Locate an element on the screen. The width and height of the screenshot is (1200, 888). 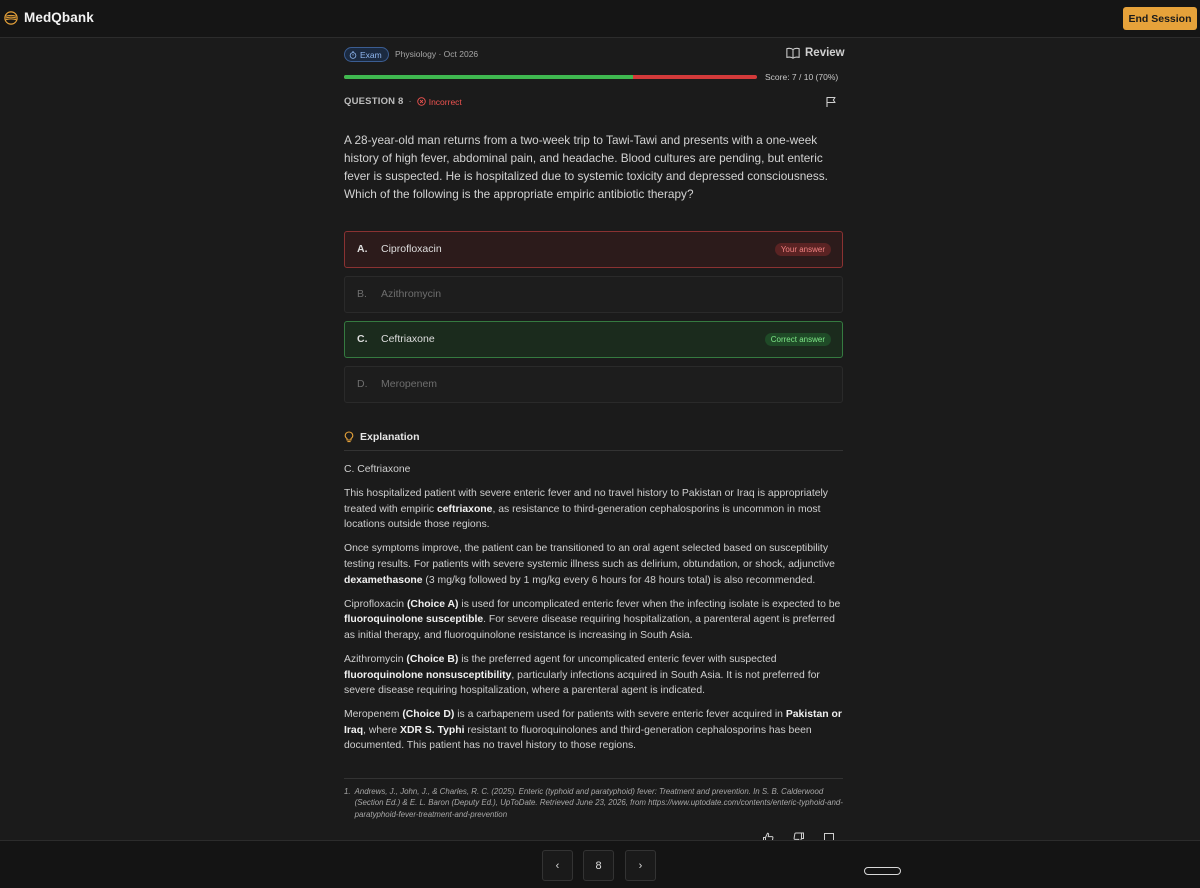
your-answer-badge: Your answer is located at coordinates (802, 249).